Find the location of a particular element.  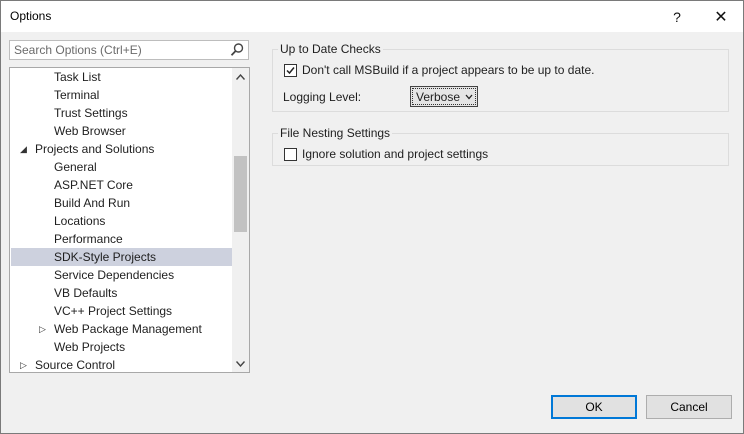

tree-item-projects-and-solutions: ◢ Projects and Solutions is located at coordinates (121, 149).